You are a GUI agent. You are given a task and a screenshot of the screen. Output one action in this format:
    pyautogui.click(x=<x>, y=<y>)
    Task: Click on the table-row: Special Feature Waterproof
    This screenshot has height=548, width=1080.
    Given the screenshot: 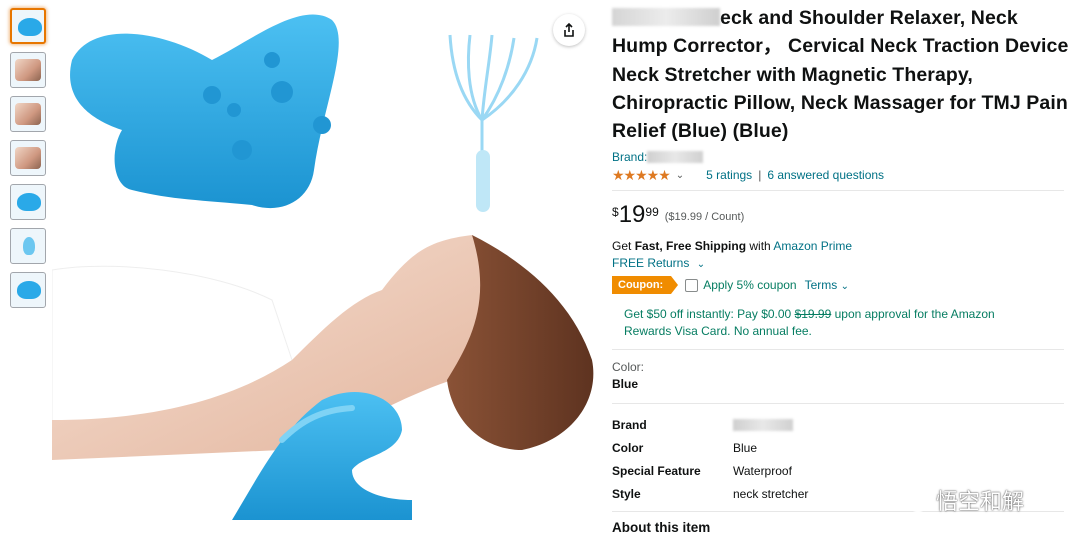 What is the action you would take?
    pyautogui.click(x=710, y=470)
    